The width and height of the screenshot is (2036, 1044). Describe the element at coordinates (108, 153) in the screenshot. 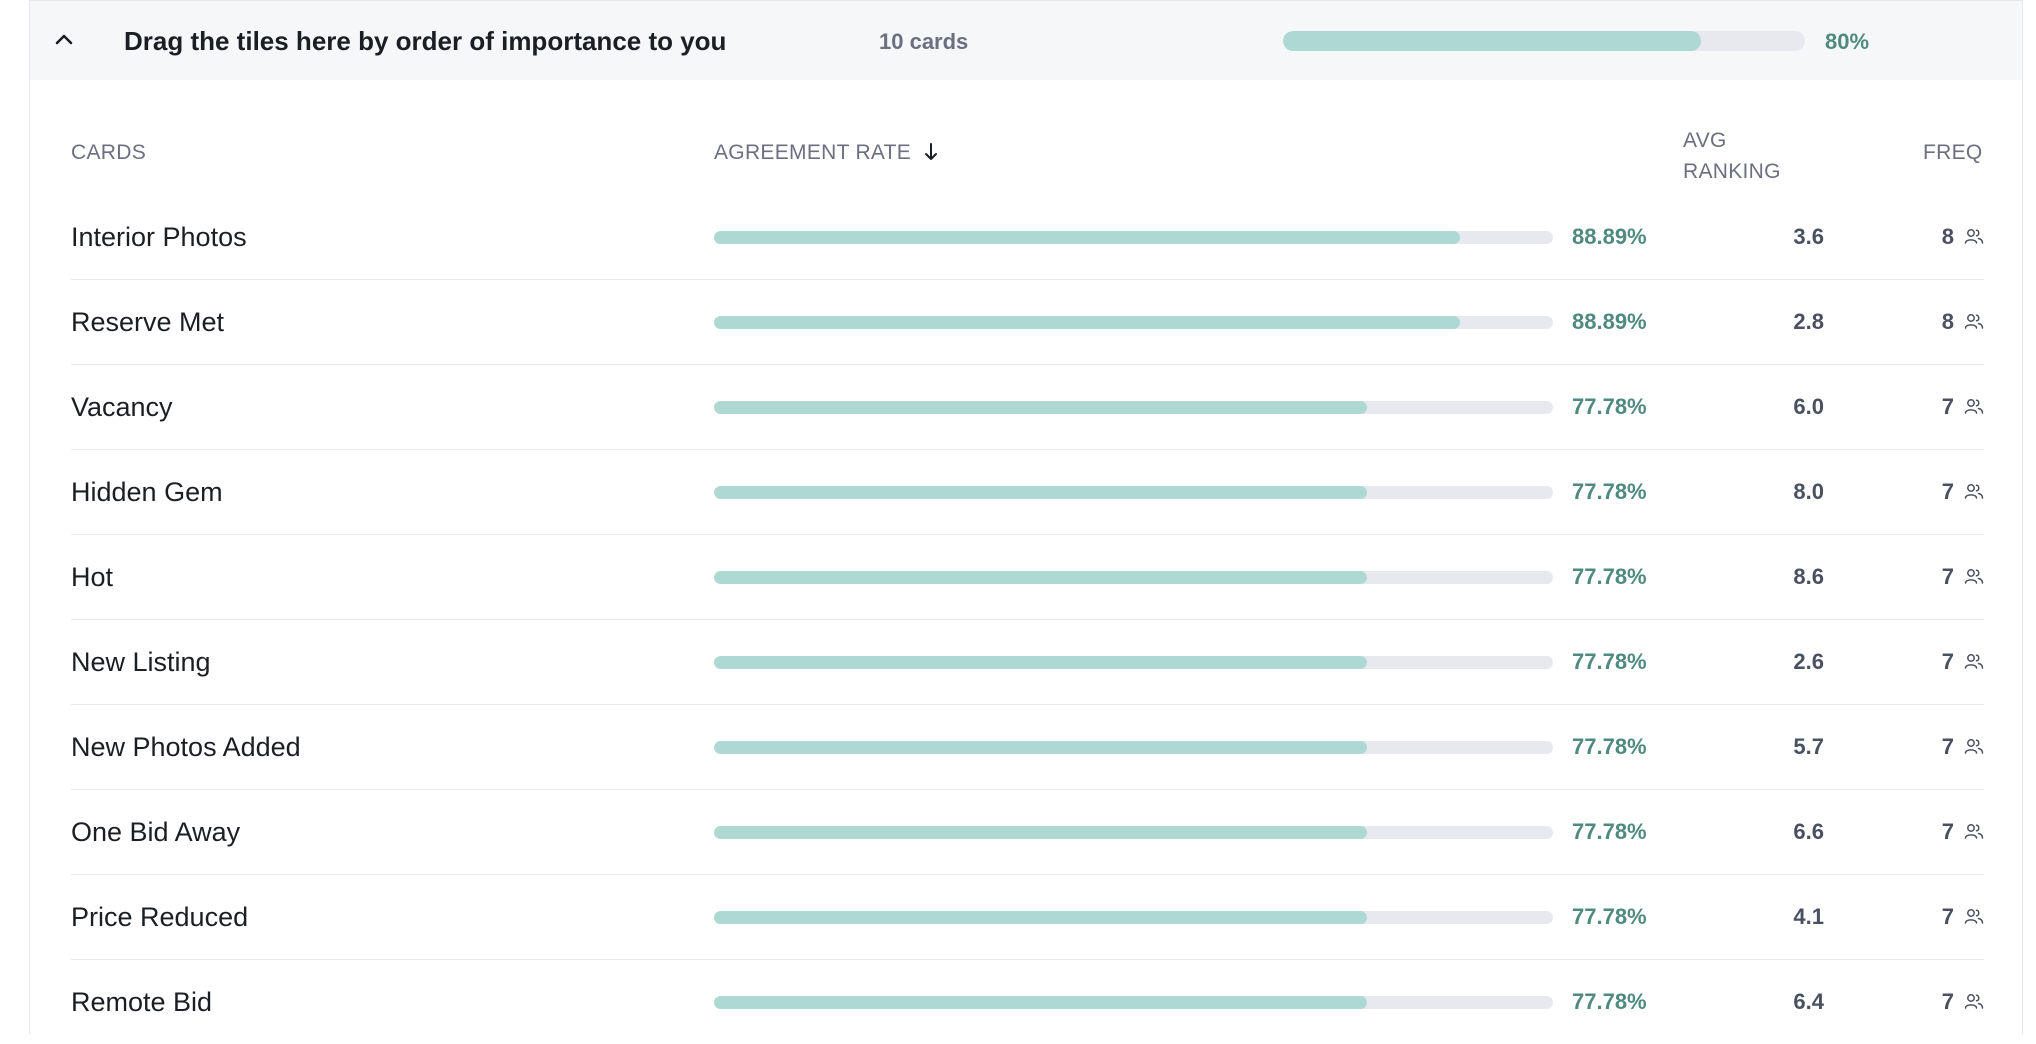

I see `column-header-cards: CARDS` at that location.